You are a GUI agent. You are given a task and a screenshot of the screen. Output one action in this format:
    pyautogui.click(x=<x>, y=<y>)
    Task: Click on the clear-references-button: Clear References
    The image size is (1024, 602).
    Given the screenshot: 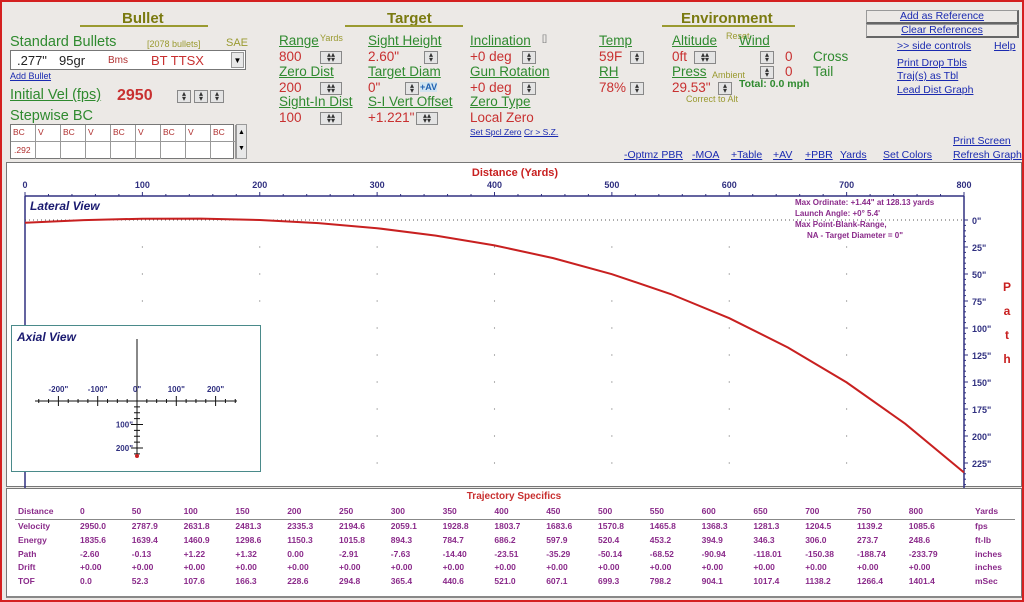 What is the action you would take?
    pyautogui.click(x=942, y=31)
    